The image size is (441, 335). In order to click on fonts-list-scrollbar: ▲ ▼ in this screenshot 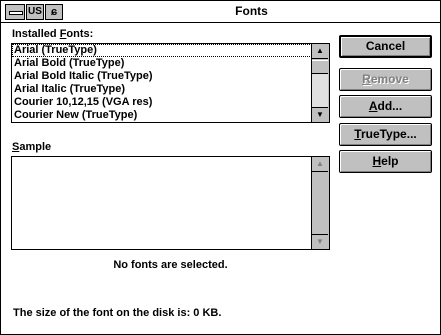, I will do `click(320, 83)`.